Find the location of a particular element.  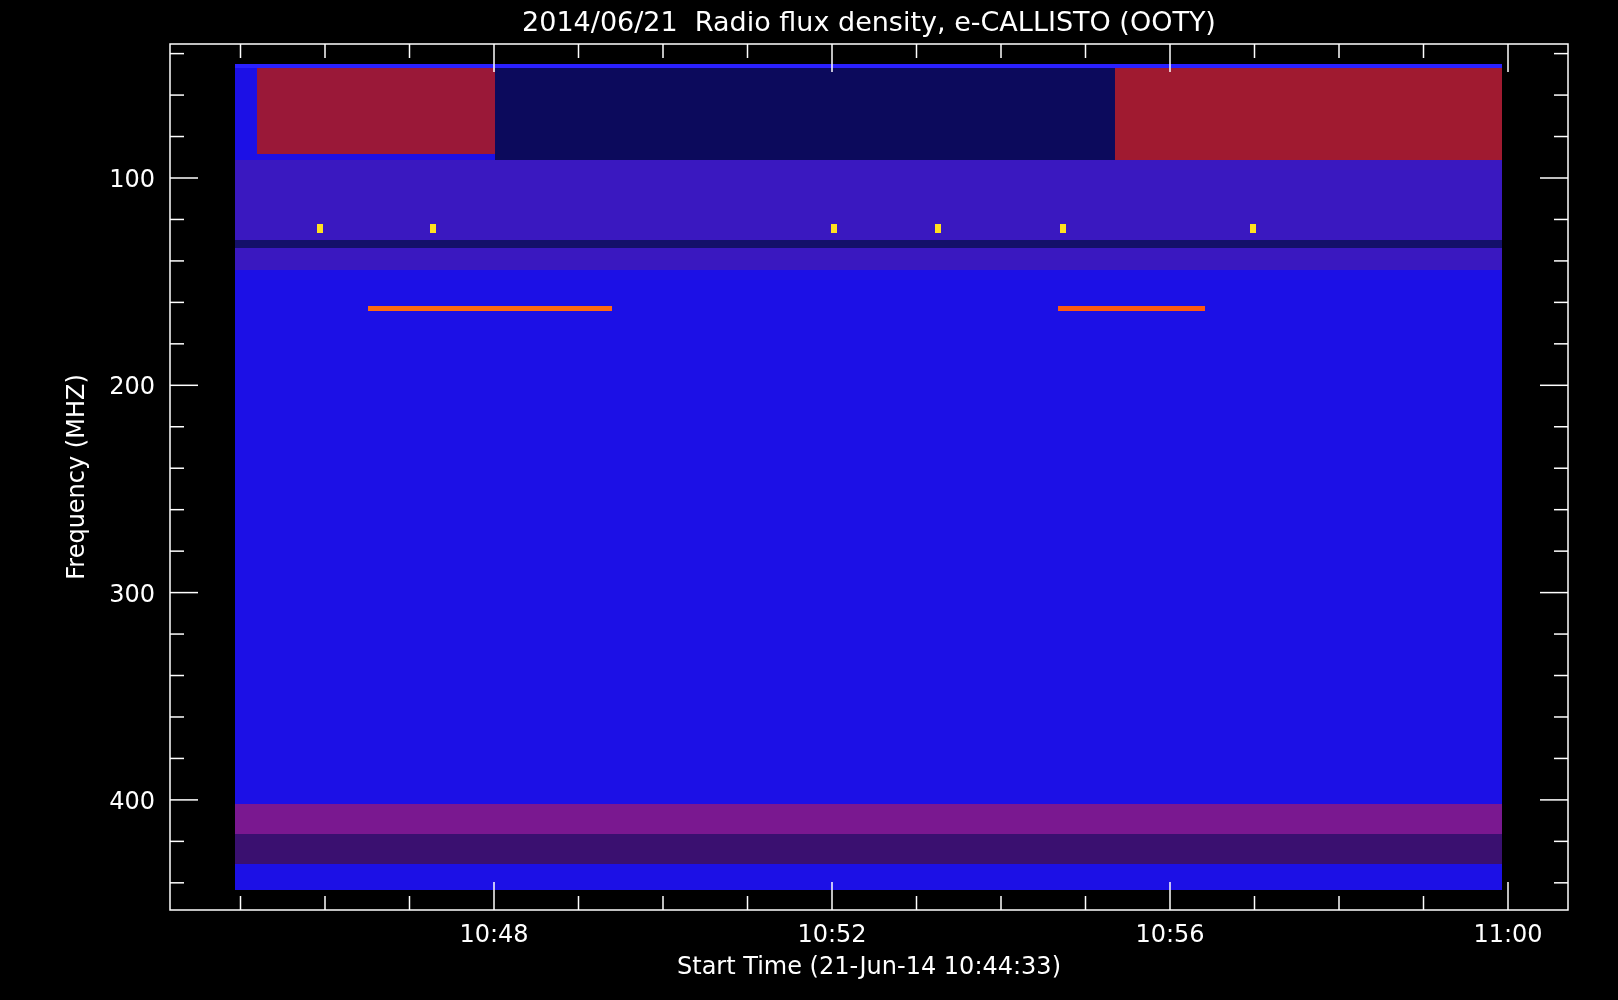

axis-tick-label: 300 is located at coordinates (132, 593).